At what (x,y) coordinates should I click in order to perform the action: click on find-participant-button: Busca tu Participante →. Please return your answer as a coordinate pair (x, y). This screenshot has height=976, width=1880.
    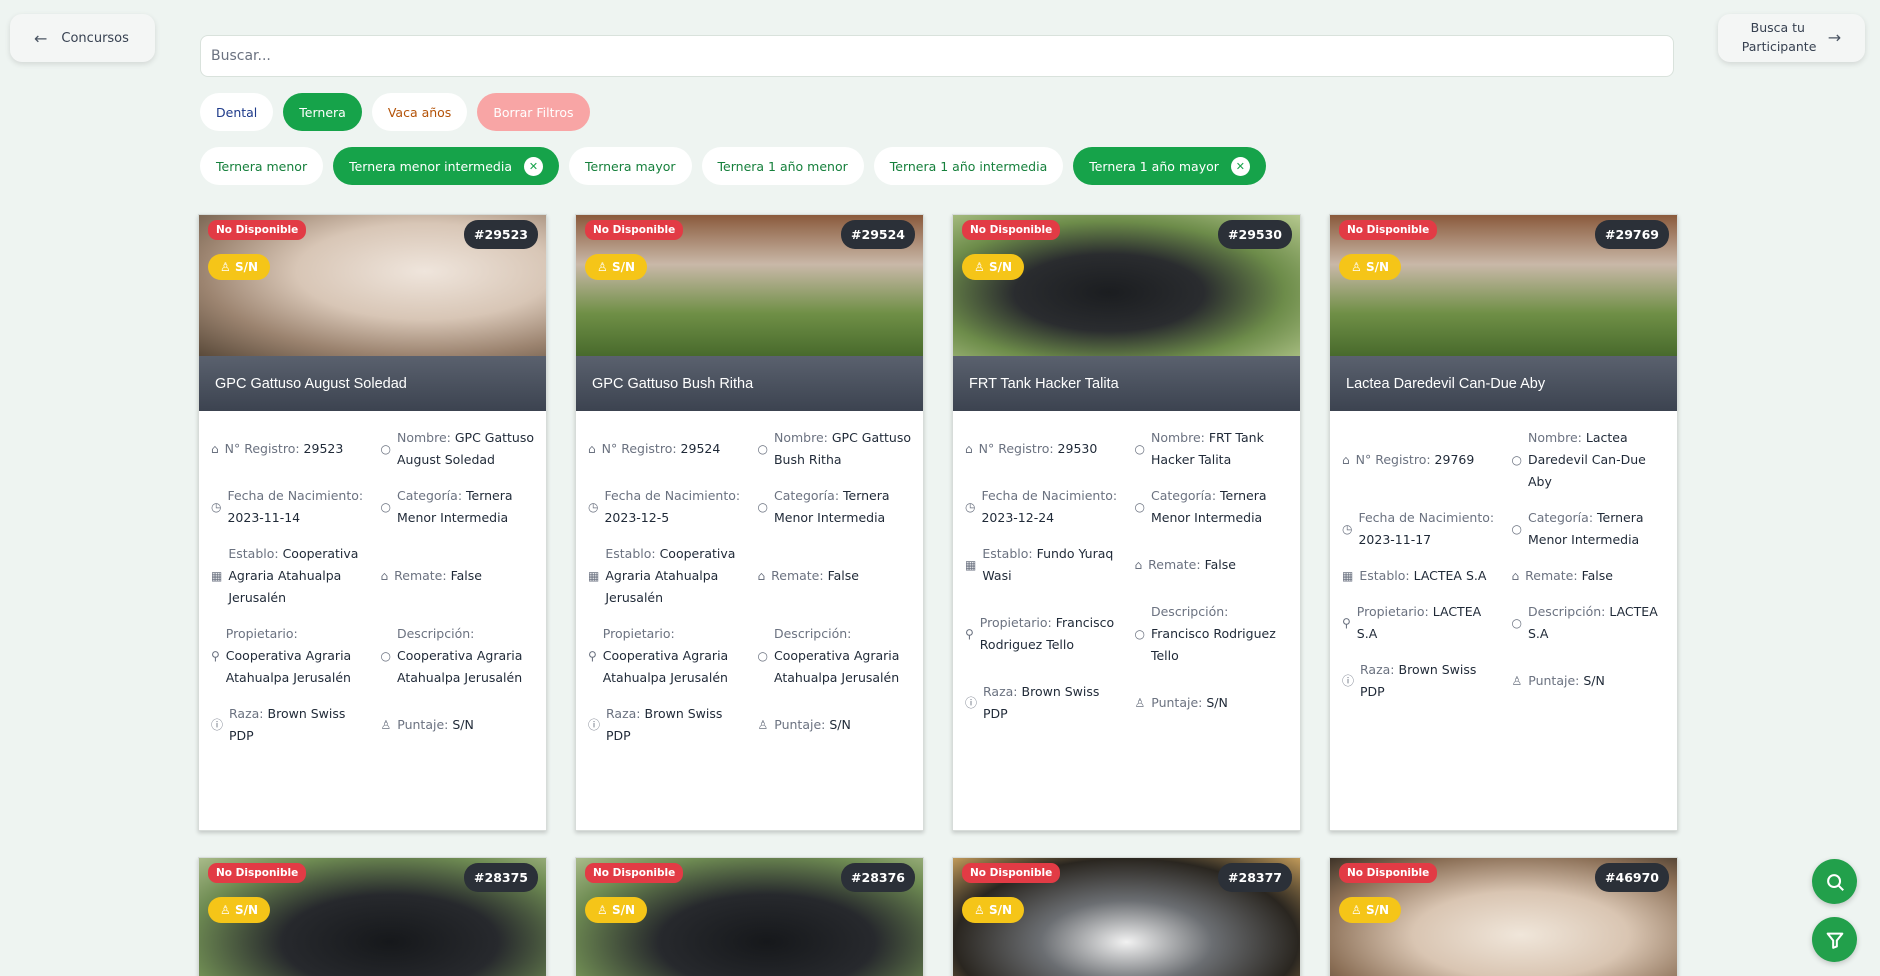
    Looking at the image, I should click on (1791, 38).